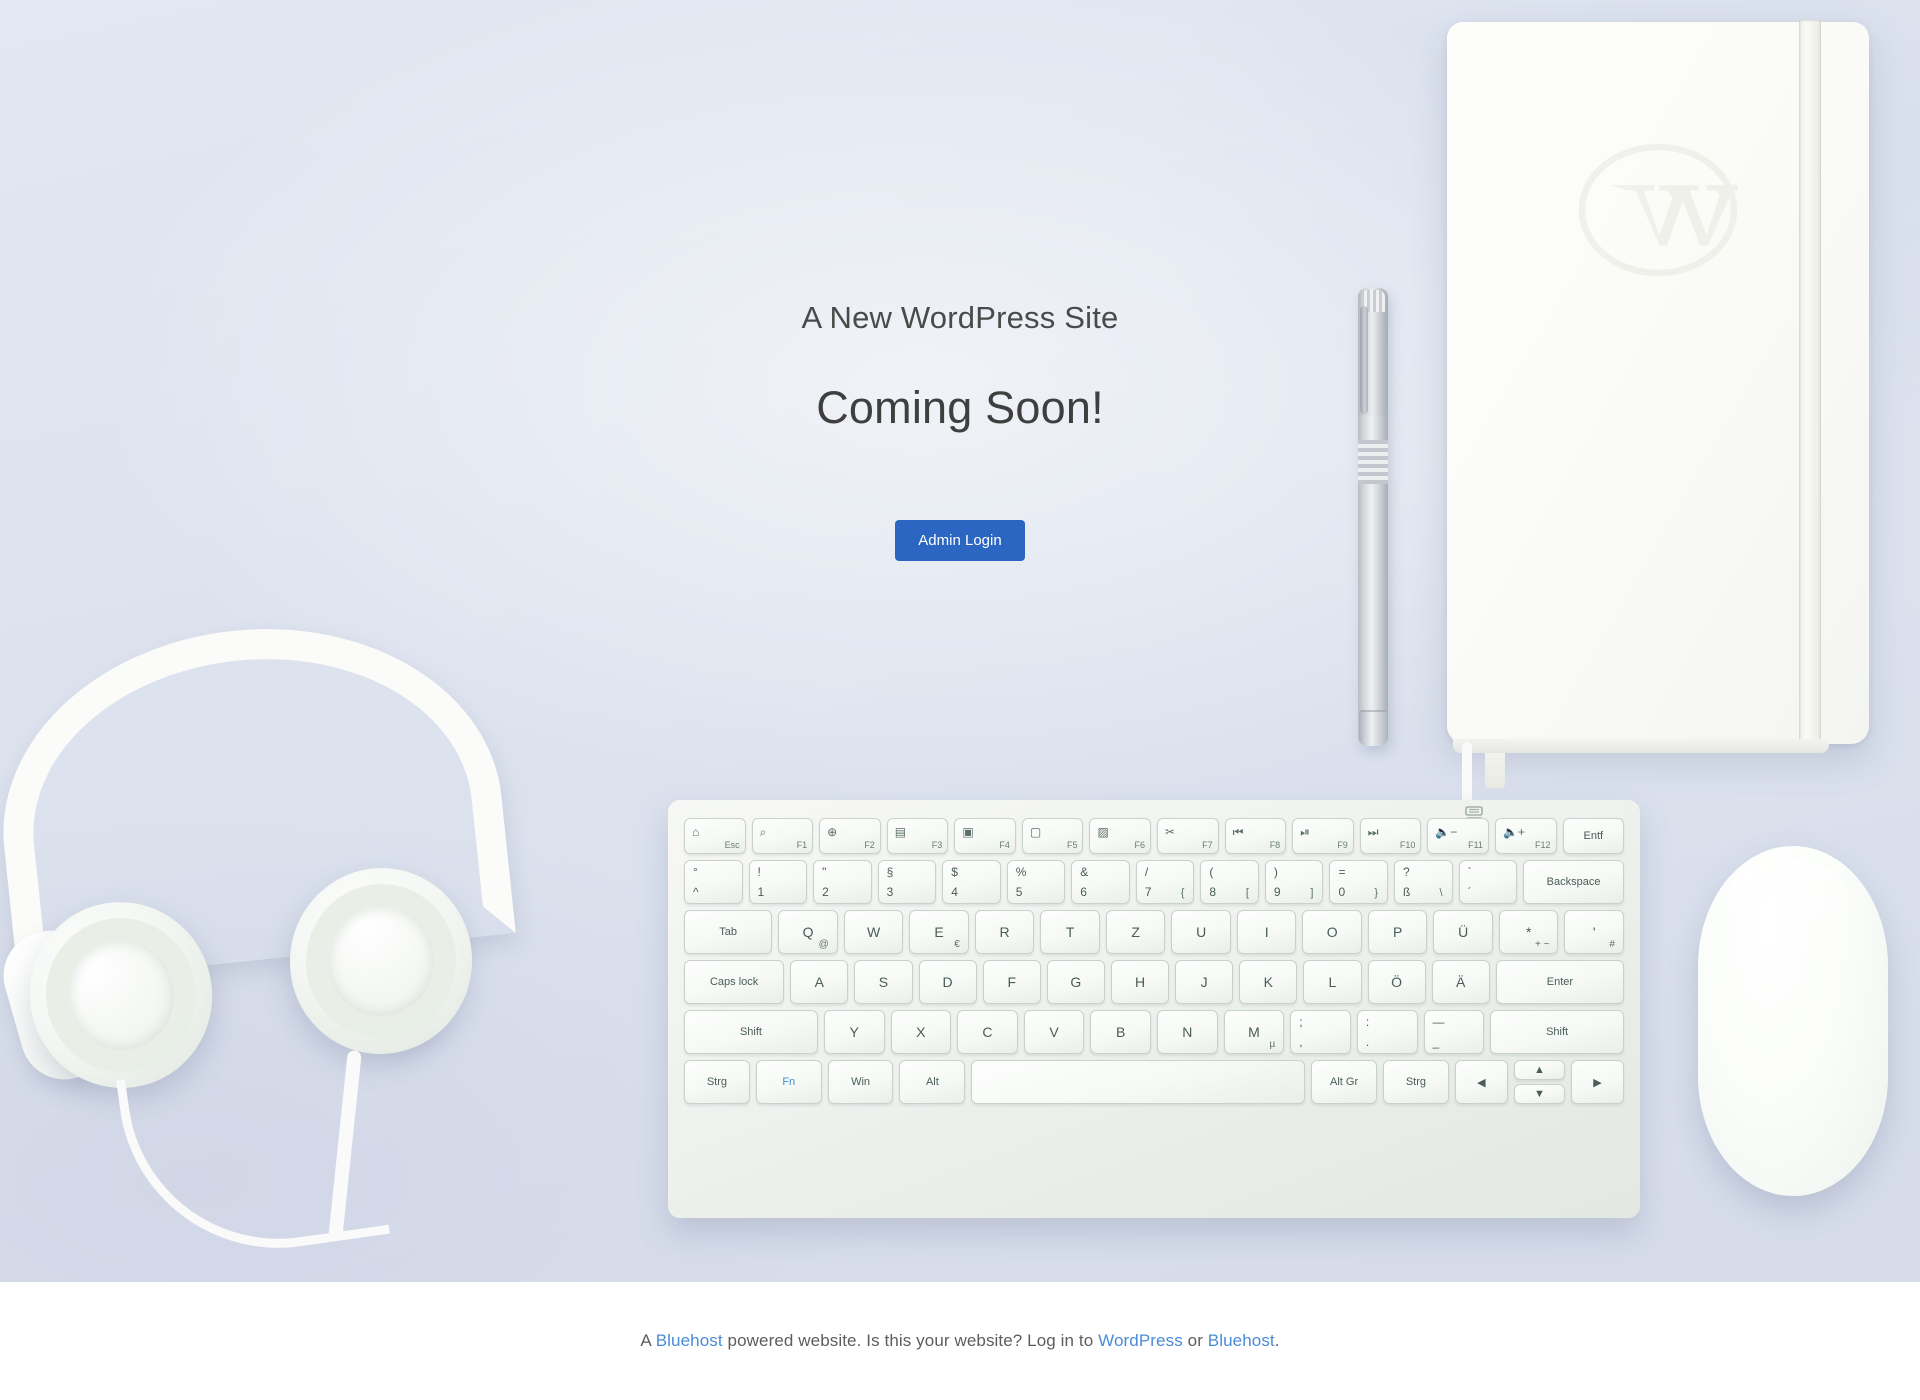 The image size is (1920, 1400). Describe the element at coordinates (1397, 932) in the screenshot. I see `key-p: P` at that location.